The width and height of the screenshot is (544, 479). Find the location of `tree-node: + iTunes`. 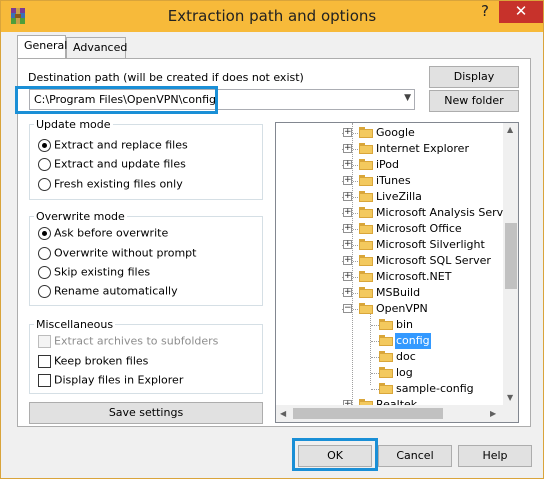

tree-node: + iTunes is located at coordinates (389, 181).